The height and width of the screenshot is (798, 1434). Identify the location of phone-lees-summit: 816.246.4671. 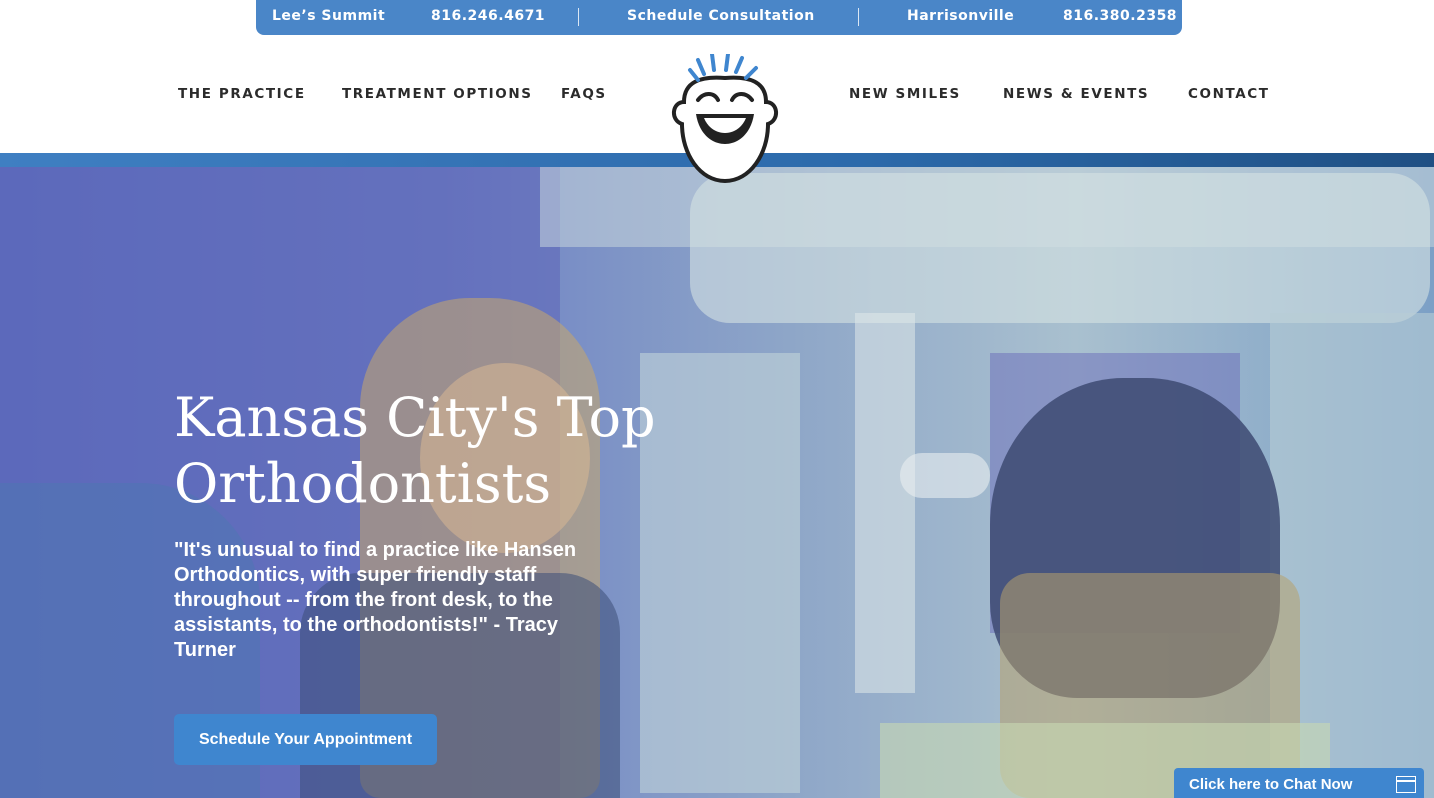
(488, 16).